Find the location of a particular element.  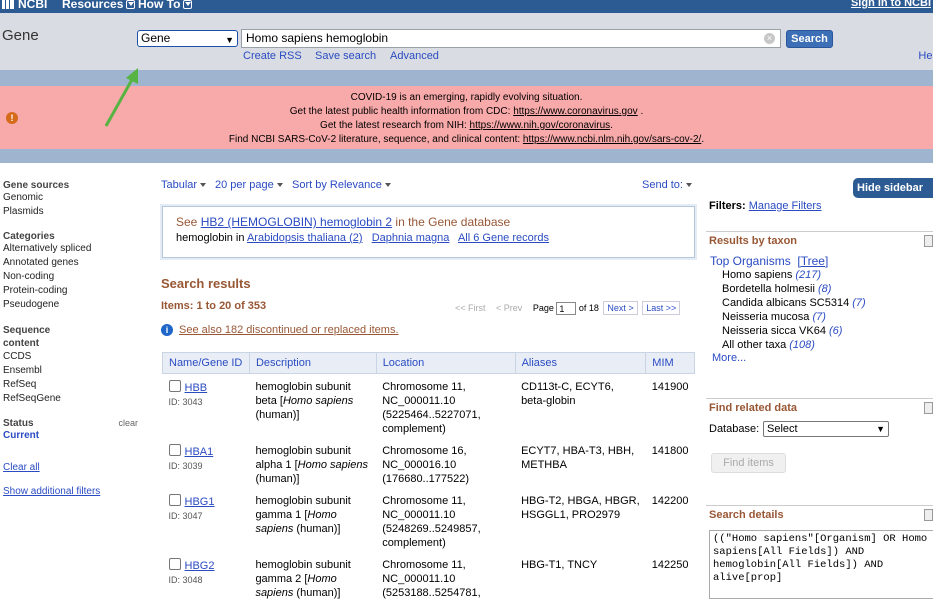

col-location: Location is located at coordinates (445, 363).